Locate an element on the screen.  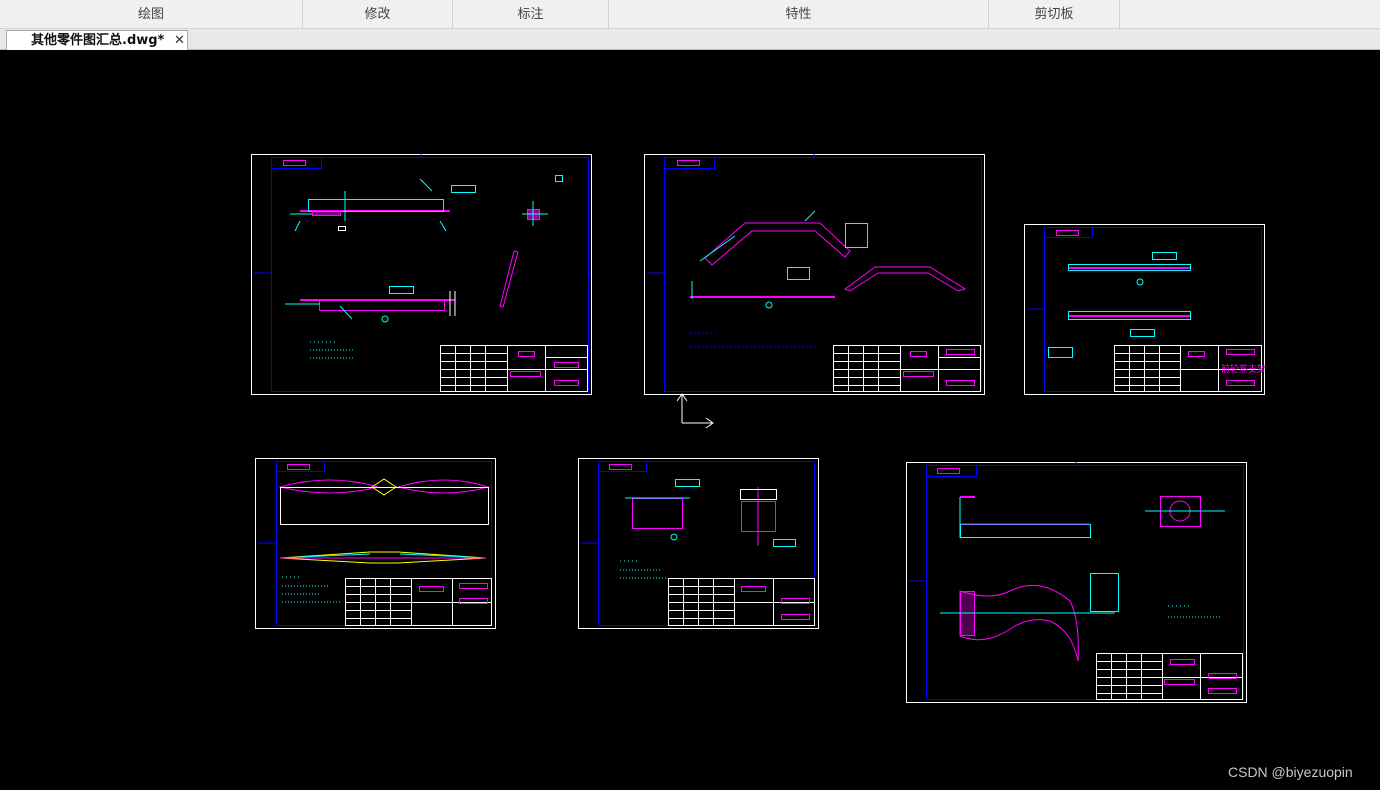
ribbon-group-properties: 特性 is located at coordinates (799, 14).